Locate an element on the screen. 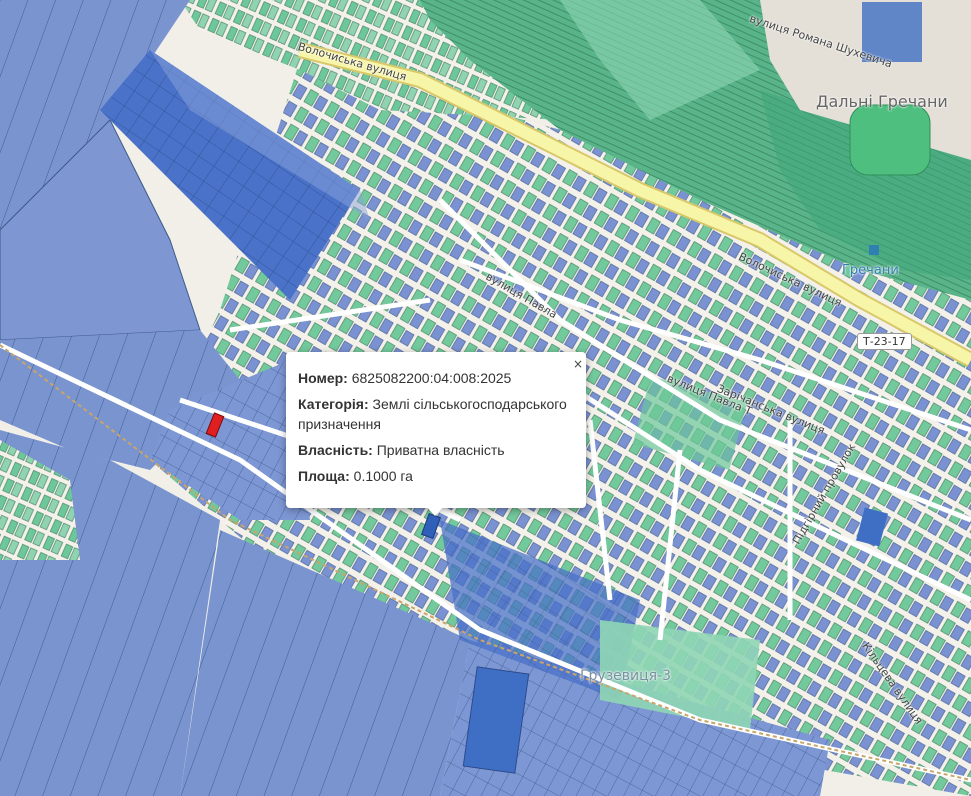 This screenshot has width=971, height=796. popup-ownership-label: Власність: is located at coordinates (335, 450).